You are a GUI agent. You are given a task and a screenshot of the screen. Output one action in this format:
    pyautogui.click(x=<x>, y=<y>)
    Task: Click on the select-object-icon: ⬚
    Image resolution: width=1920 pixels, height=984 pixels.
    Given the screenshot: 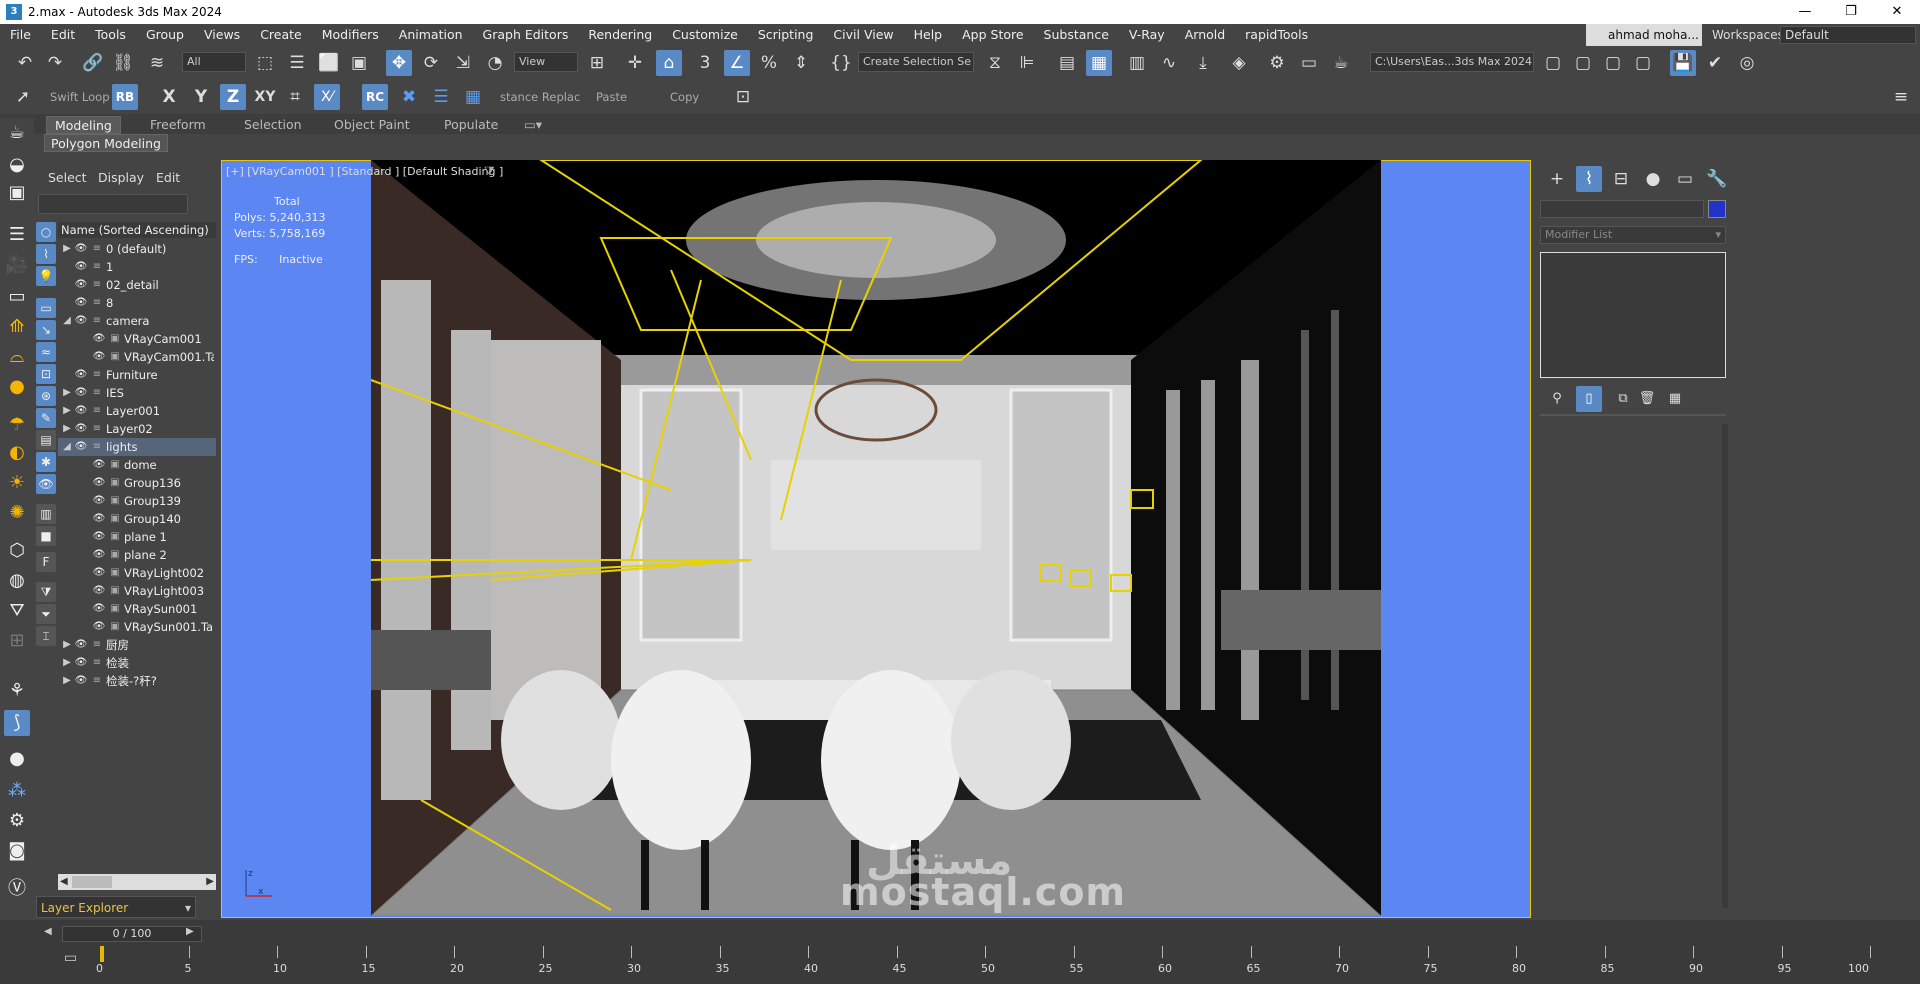 What is the action you would take?
    pyautogui.click(x=265, y=63)
    